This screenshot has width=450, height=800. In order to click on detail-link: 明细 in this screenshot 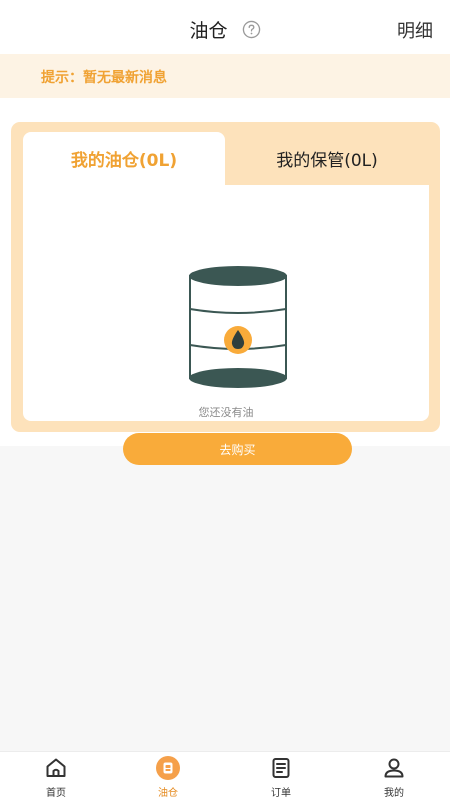, I will do `click(415, 30)`.